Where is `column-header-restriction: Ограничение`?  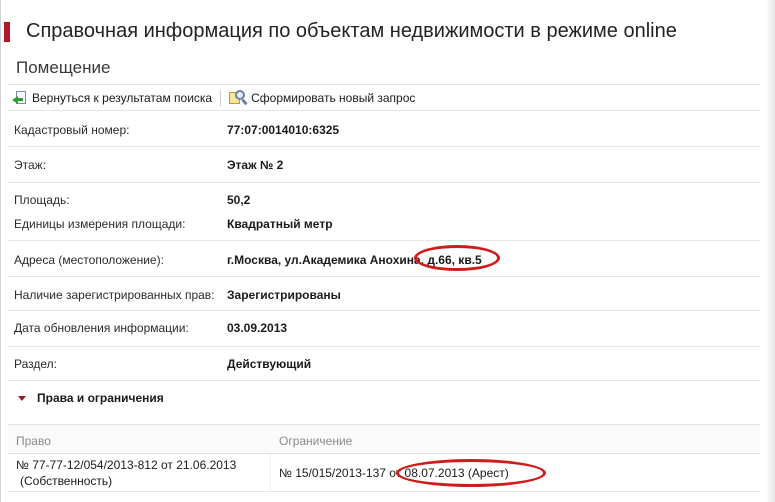 column-header-restriction: Ограничение is located at coordinates (316, 441).